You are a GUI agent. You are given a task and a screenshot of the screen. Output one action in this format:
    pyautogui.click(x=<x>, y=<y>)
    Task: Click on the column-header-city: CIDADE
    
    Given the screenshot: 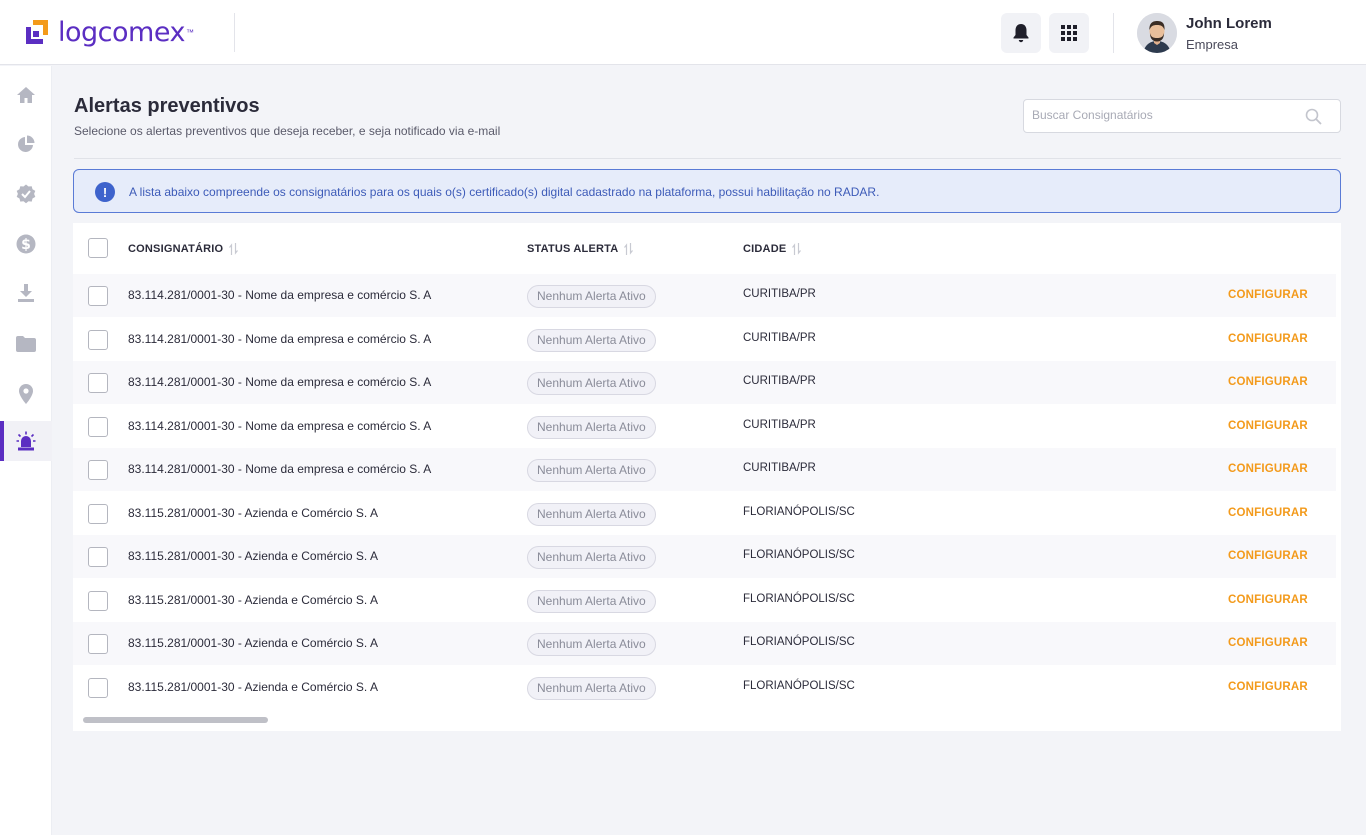 What is the action you would take?
    pyautogui.click(x=772, y=249)
    